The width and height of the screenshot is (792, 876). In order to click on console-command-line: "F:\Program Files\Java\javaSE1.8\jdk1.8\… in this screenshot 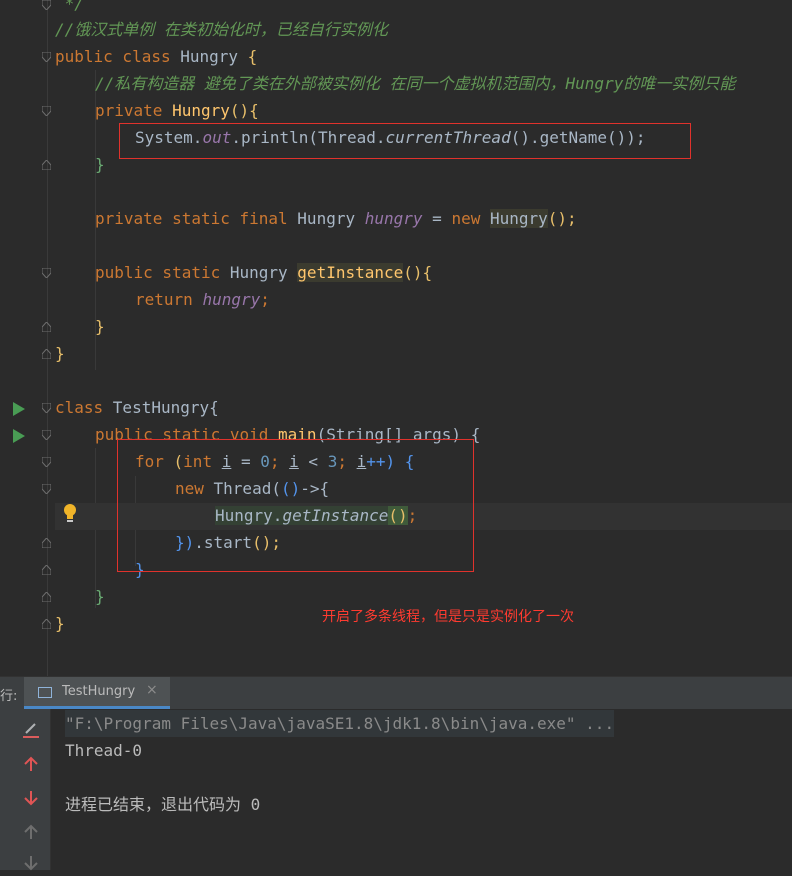, I will do `click(340, 723)`.